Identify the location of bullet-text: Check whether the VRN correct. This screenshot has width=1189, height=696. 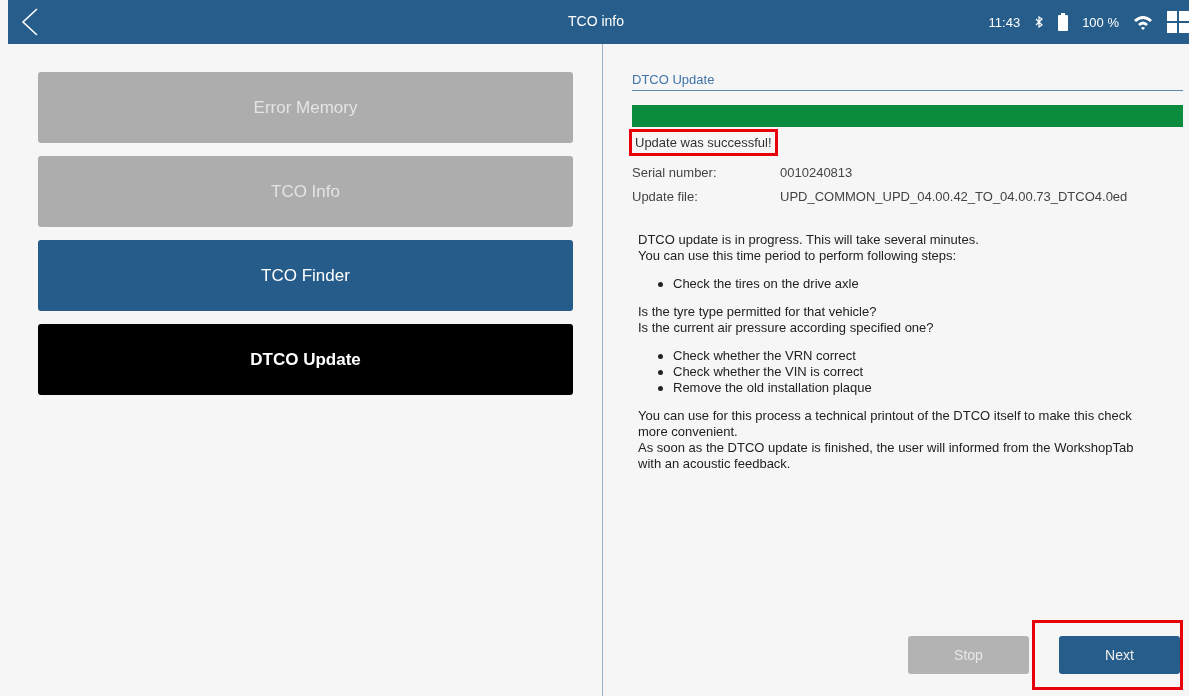
(764, 356).